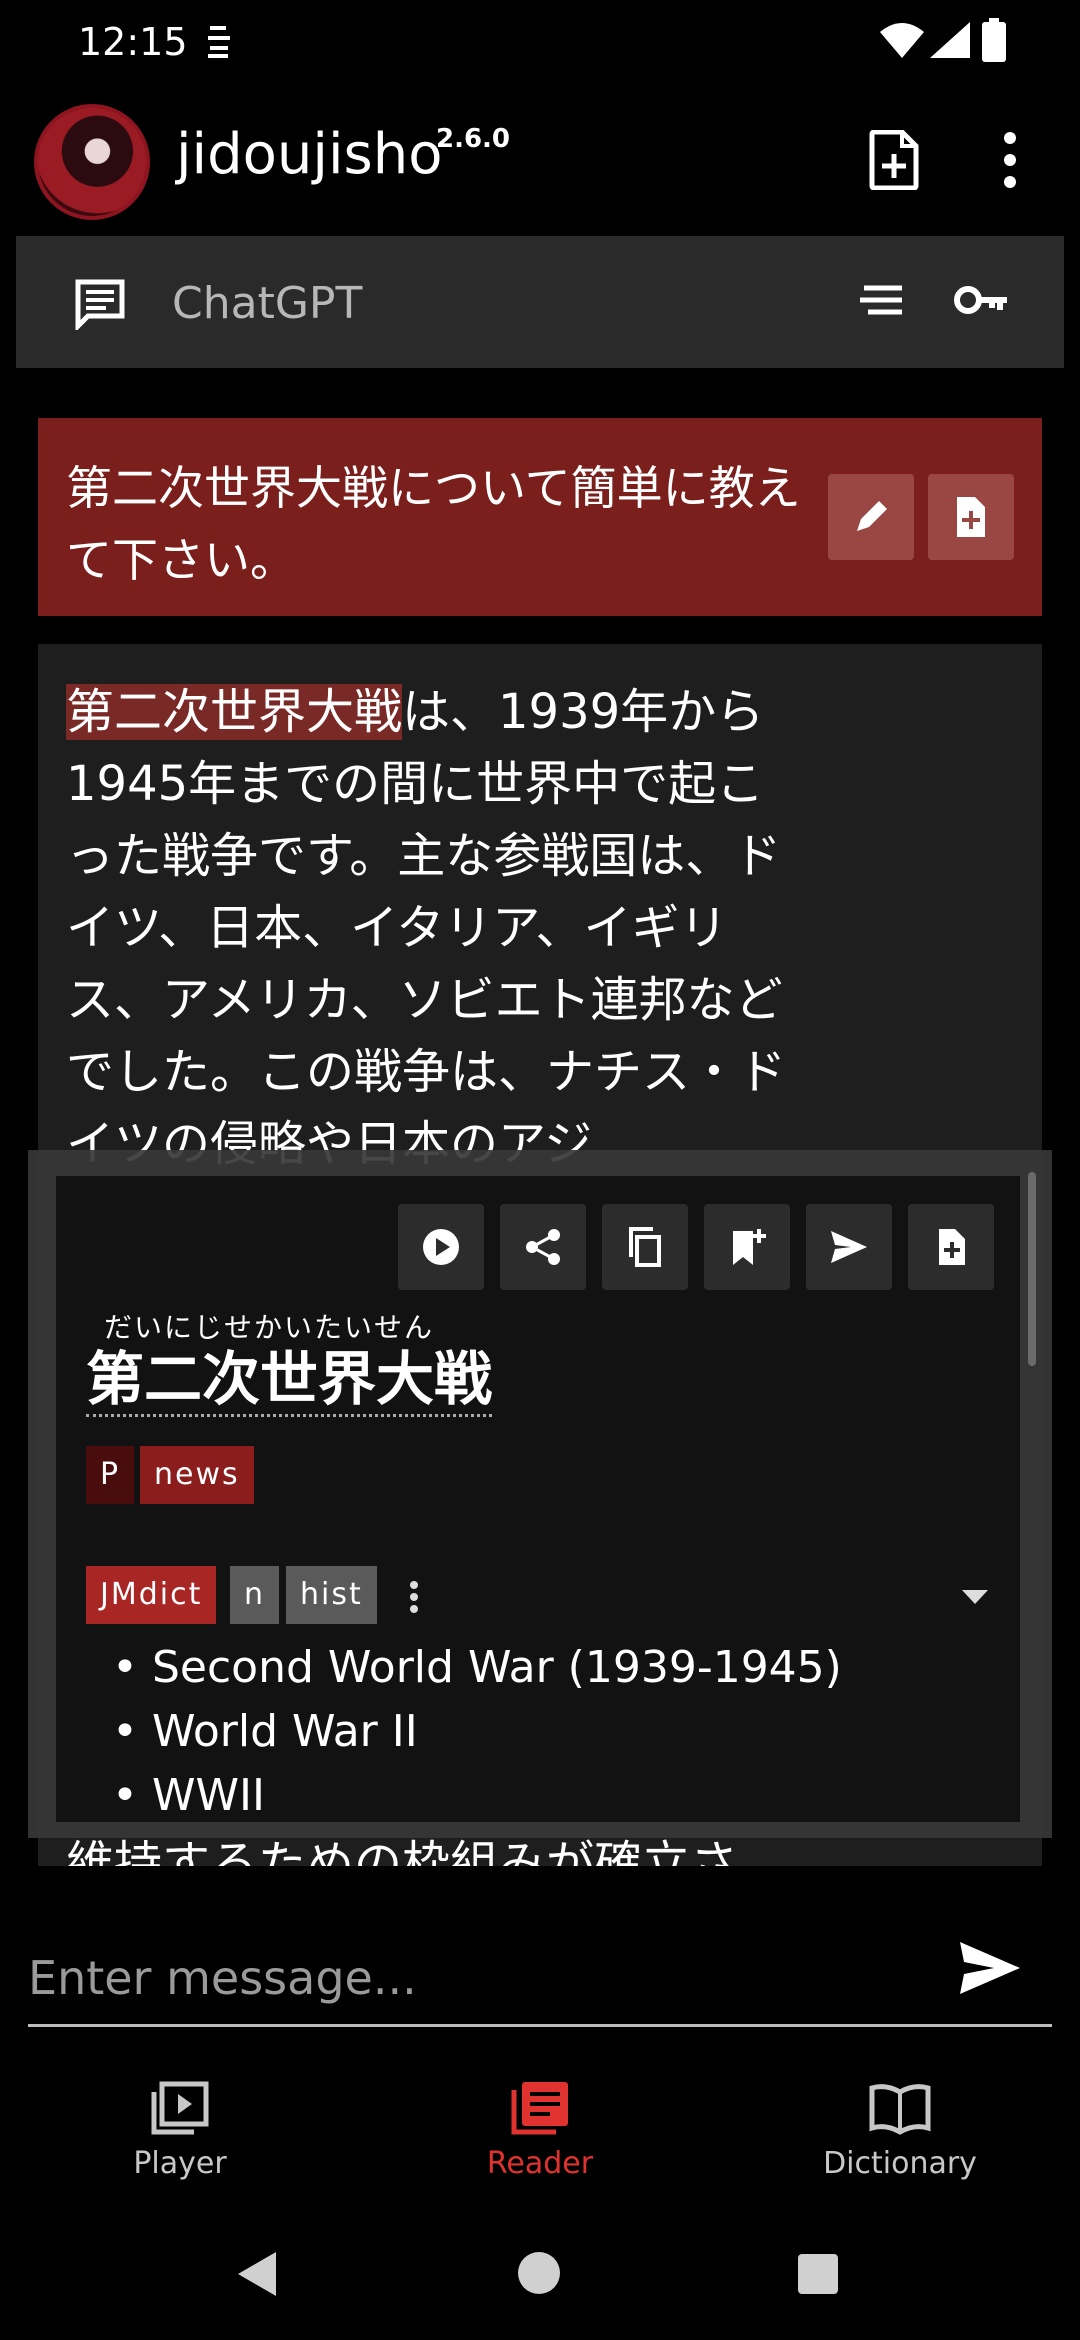 The height and width of the screenshot is (2340, 1080). What do you see at coordinates (100, 304) in the screenshot?
I see `chat-icon` at bounding box center [100, 304].